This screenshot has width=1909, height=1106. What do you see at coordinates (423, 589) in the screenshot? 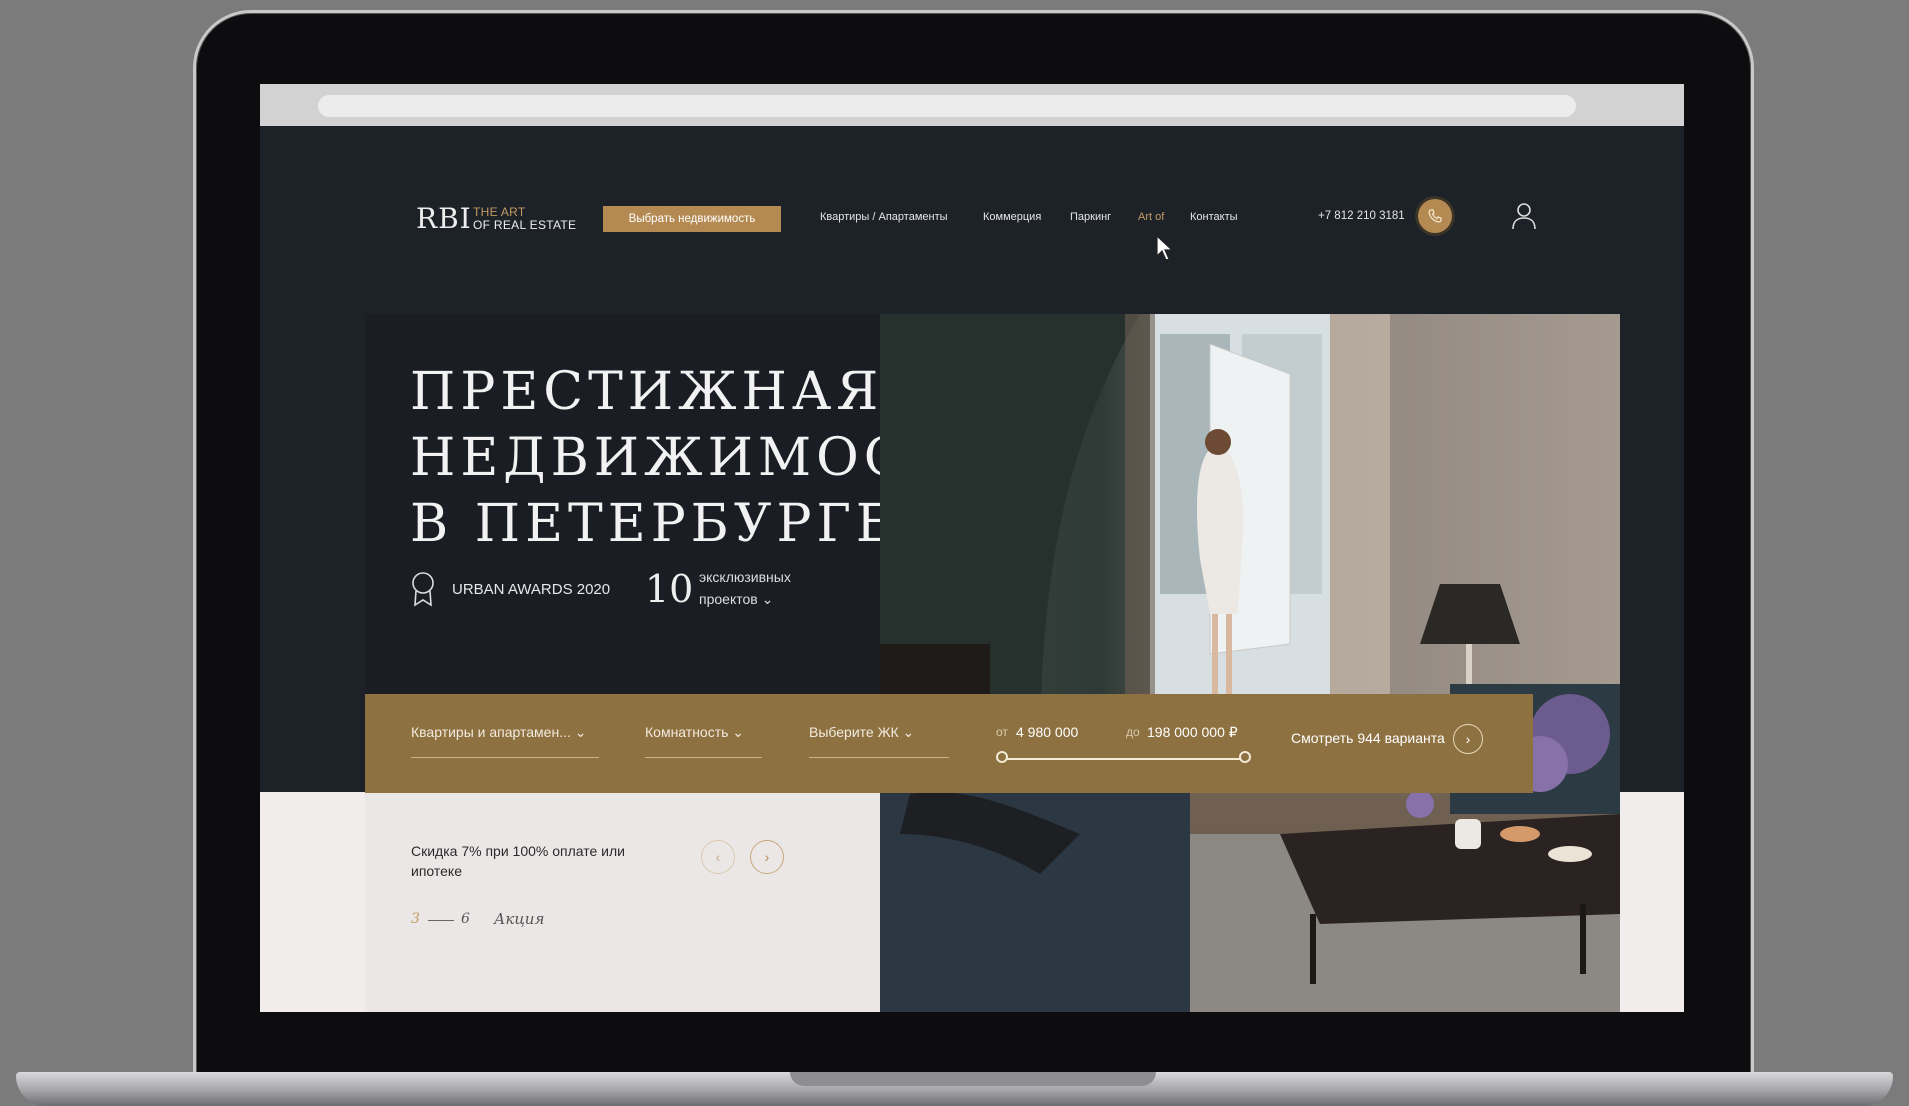
I see `award-ribbon-icon` at bounding box center [423, 589].